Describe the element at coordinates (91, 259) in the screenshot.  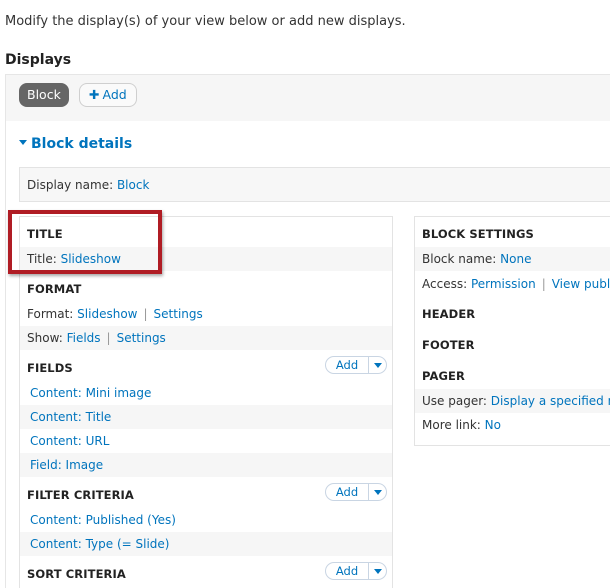
I see `title-value-link: Slideshow` at that location.